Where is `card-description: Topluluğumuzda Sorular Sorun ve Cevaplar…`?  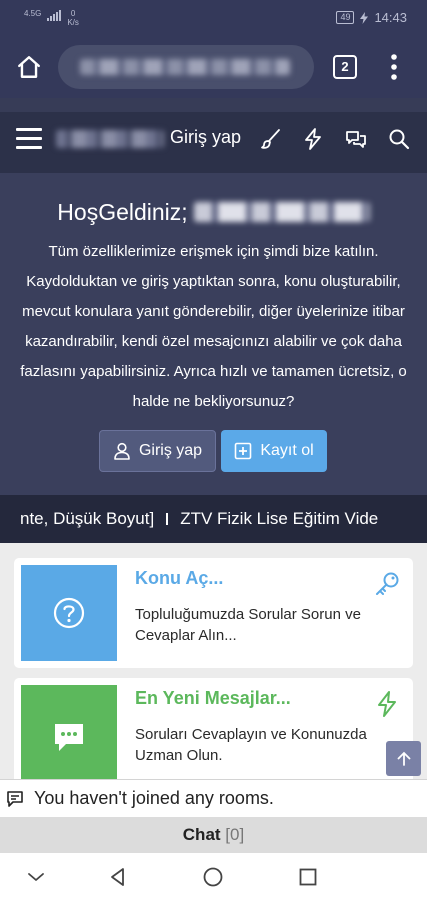
card-description: Topluluğumuzda Sorular Sorun ve Cevaplar… is located at coordinates (248, 625).